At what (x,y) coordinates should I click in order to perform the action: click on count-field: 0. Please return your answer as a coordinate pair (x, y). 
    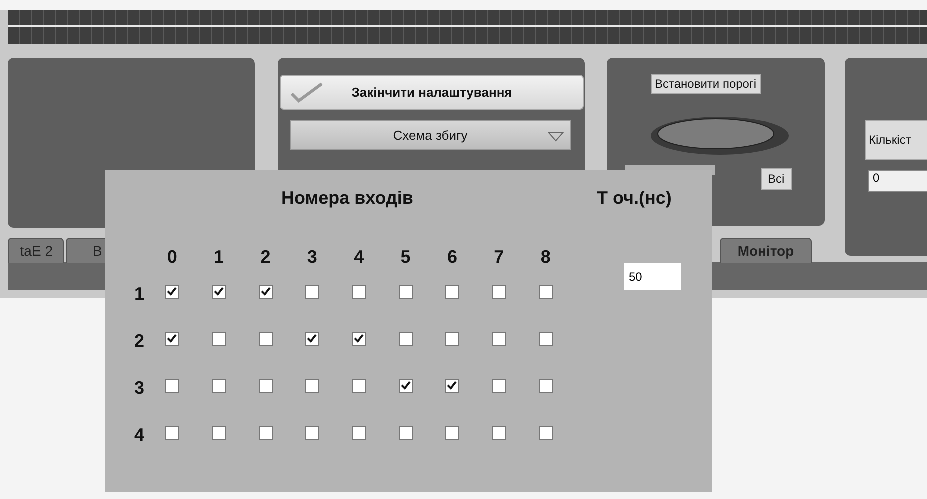
    Looking at the image, I should click on (897, 181).